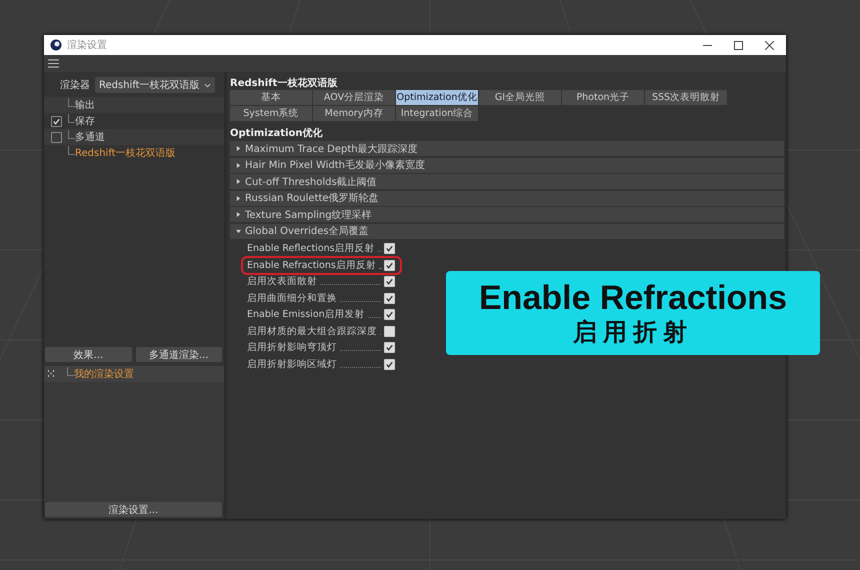 The image size is (860, 570). Describe the element at coordinates (437, 97) in the screenshot. I see `tab: Optimization优化` at that location.